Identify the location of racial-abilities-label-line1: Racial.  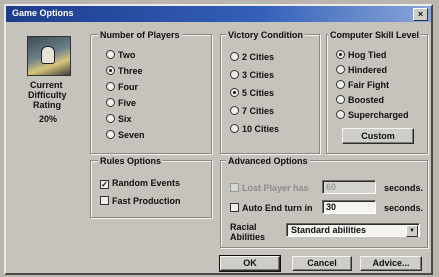
(243, 227).